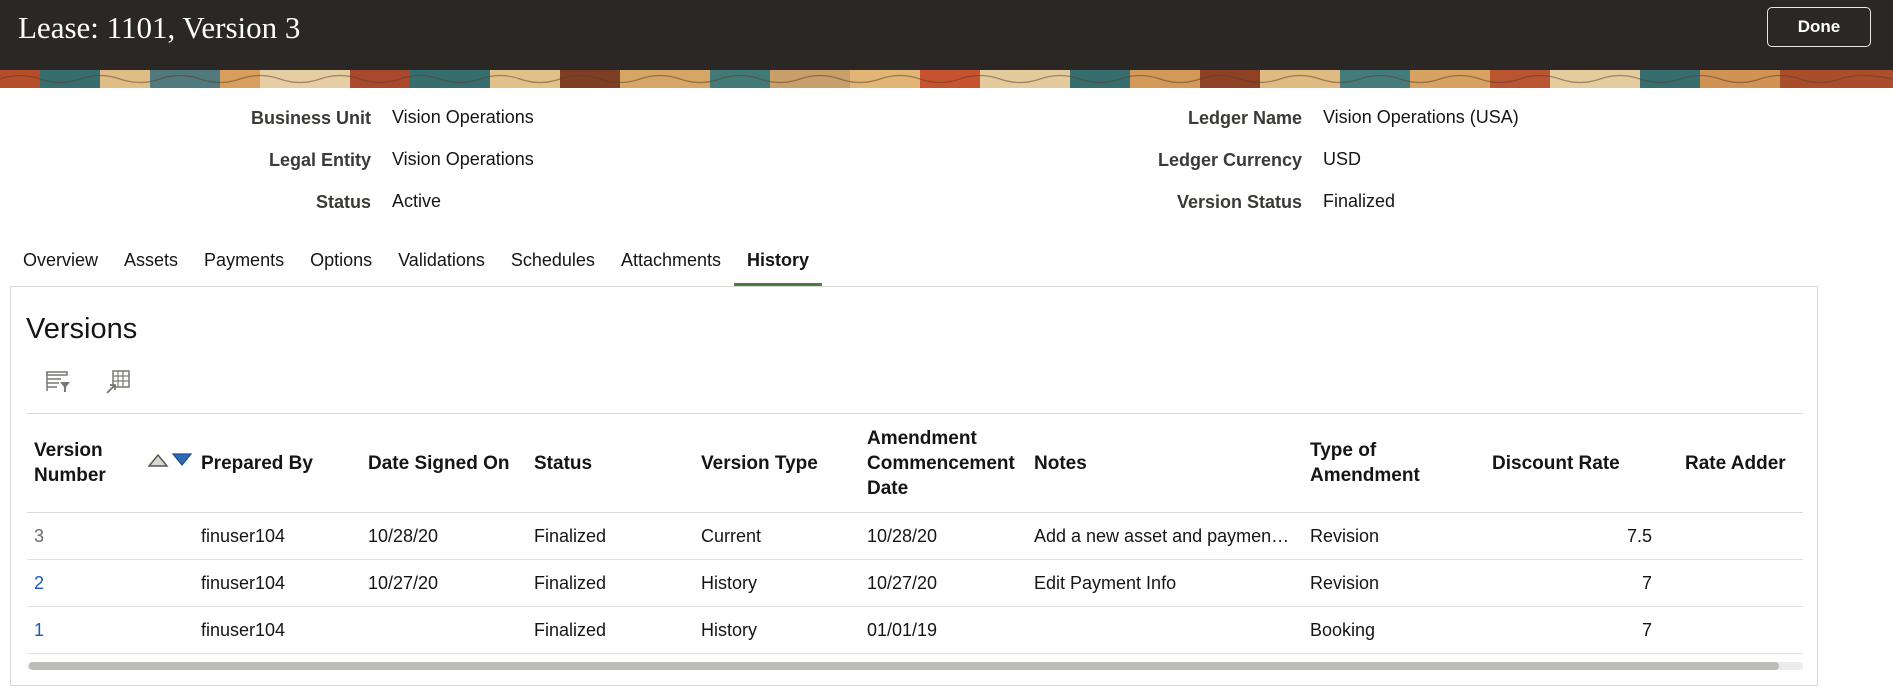 The image size is (1893, 698). I want to click on column-header-amendment-commencement-date: Amendment Commencement Date, so click(941, 463).